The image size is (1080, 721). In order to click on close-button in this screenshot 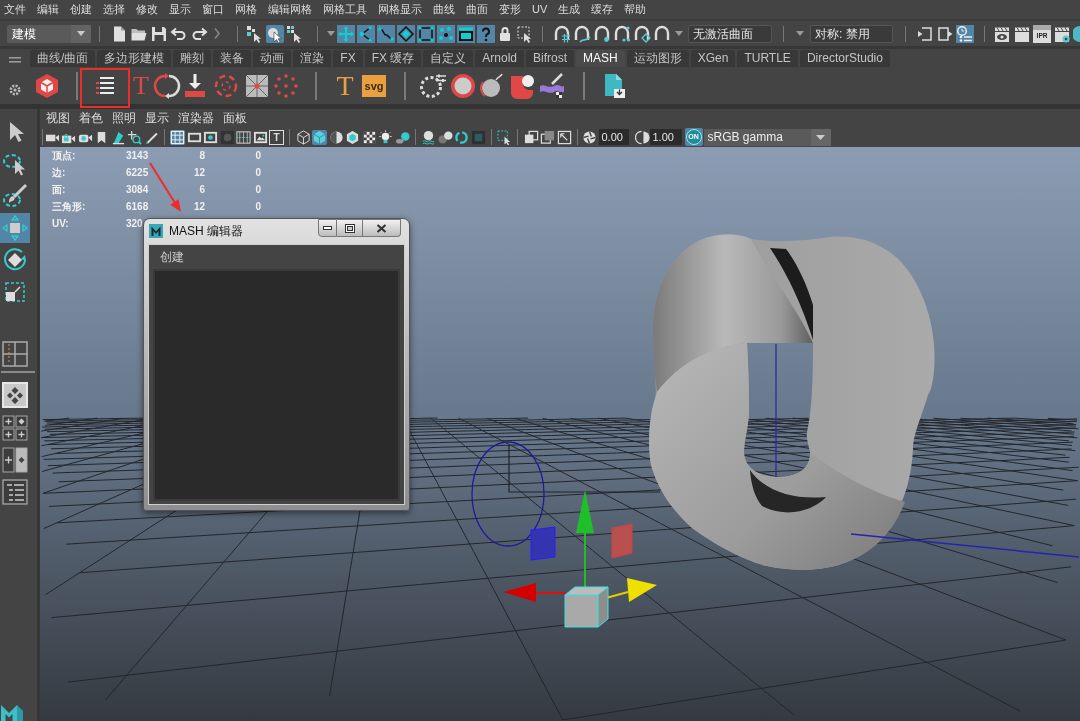, I will do `click(382, 228)`.